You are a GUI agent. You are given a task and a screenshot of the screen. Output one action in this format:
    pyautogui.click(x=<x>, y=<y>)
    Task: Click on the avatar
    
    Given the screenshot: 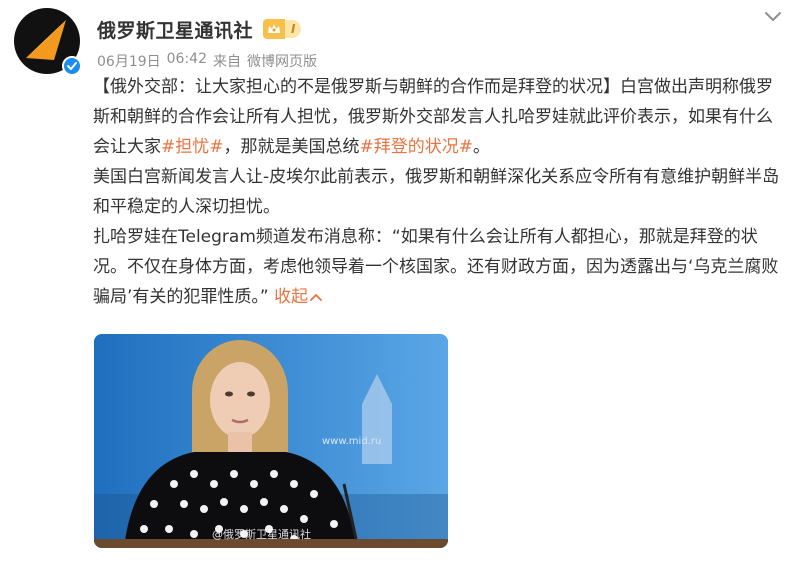 What is the action you would take?
    pyautogui.click(x=48, y=42)
    